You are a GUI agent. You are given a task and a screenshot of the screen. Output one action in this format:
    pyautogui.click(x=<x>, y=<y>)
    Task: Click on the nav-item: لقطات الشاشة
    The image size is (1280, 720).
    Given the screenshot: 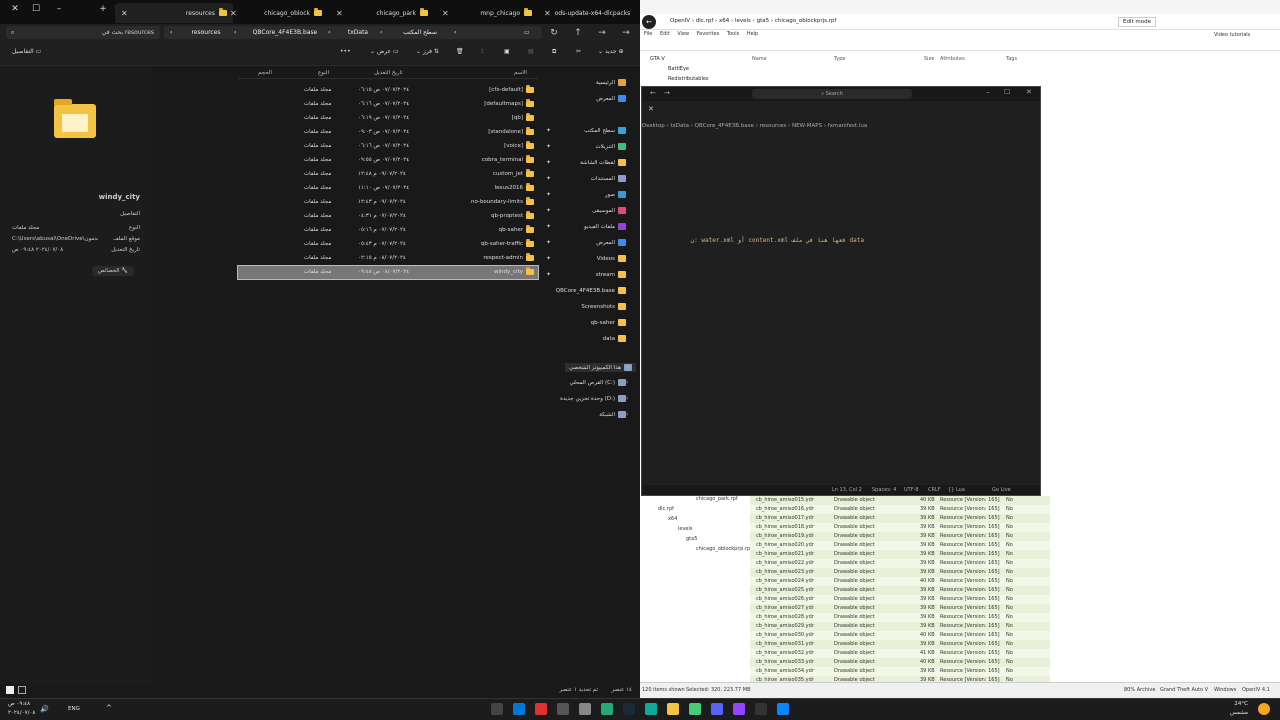 What is the action you would take?
    pyautogui.click(x=603, y=162)
    